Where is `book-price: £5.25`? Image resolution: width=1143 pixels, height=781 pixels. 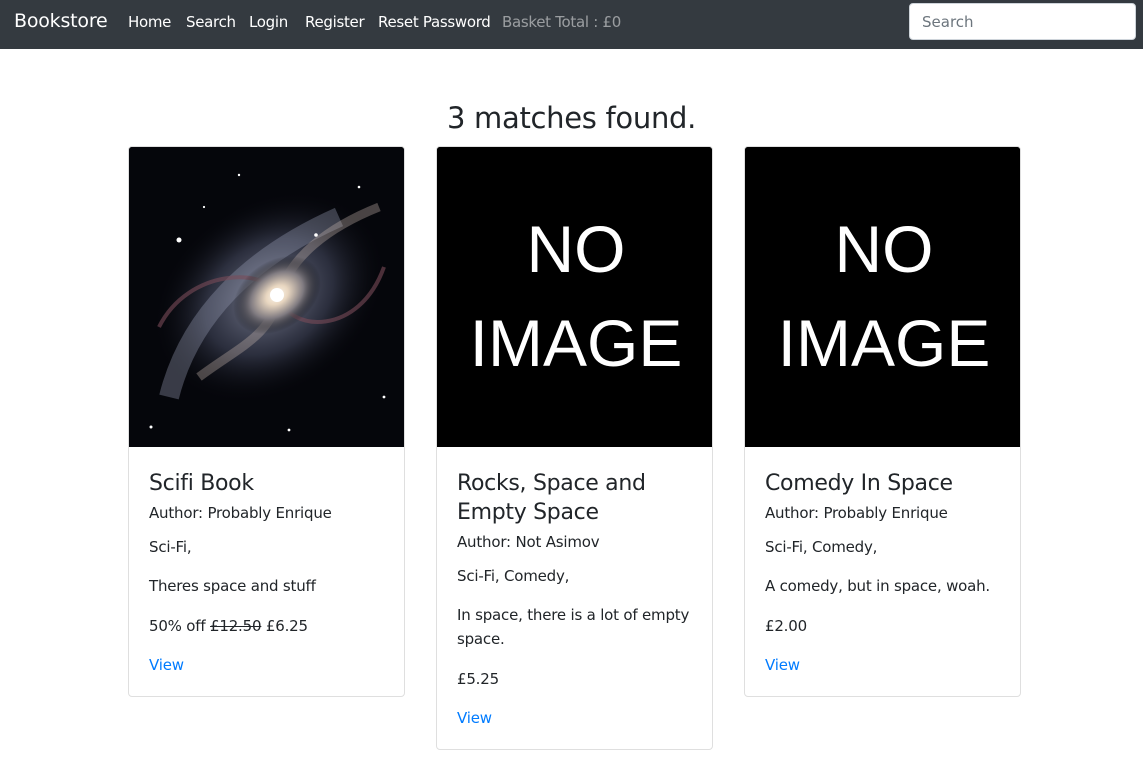 book-price: £5.25 is located at coordinates (478, 679).